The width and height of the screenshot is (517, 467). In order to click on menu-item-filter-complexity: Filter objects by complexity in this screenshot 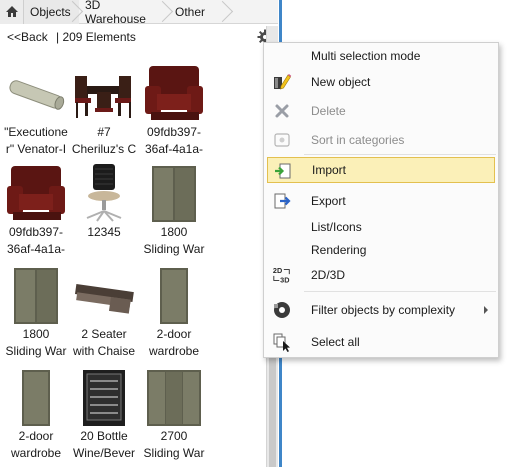, I will do `click(381, 310)`.